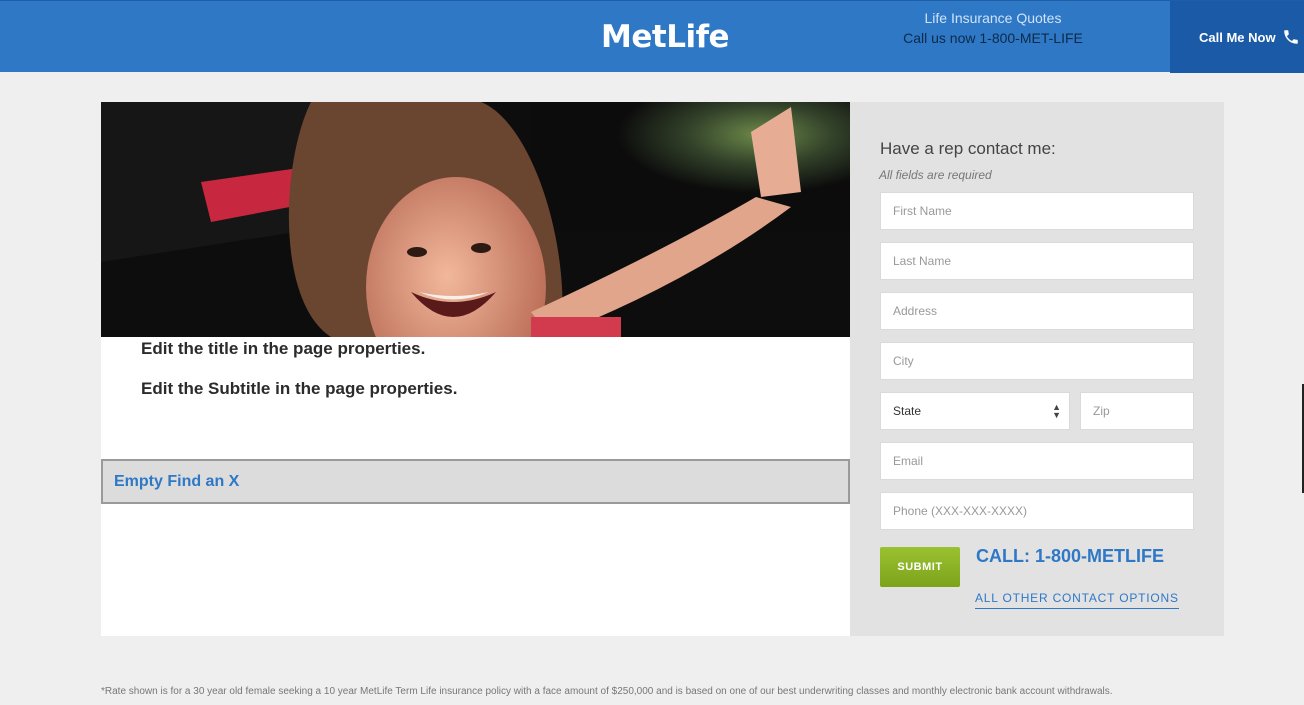 This screenshot has width=1304, height=705. Describe the element at coordinates (475, 481) in the screenshot. I see `find-an-x-box: Empty Find an X` at that location.